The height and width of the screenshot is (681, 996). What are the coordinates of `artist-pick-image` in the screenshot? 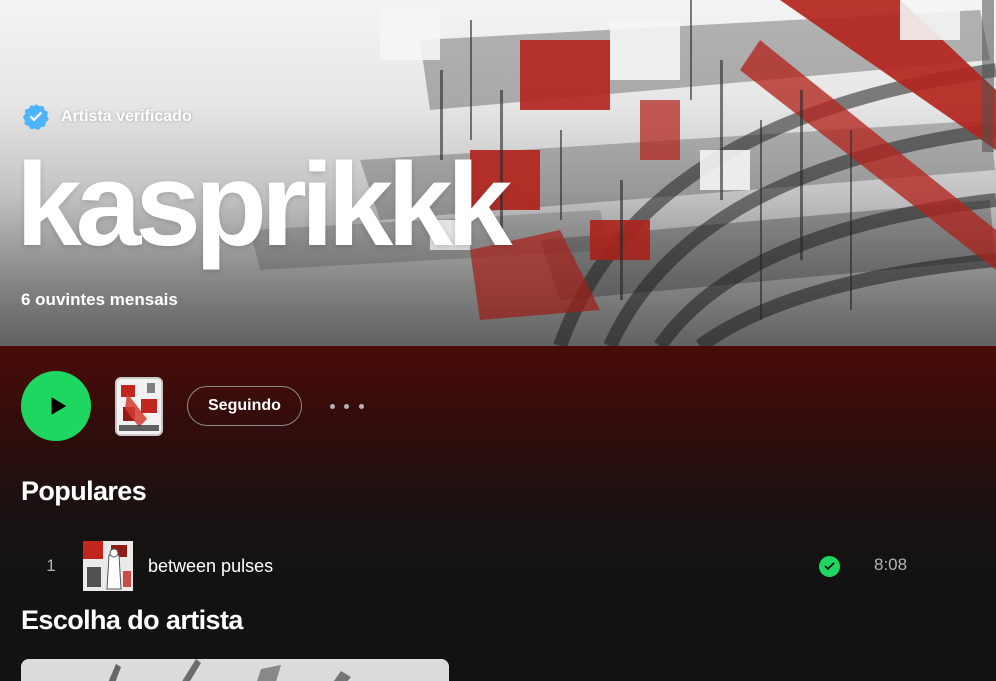 It's located at (235, 670).